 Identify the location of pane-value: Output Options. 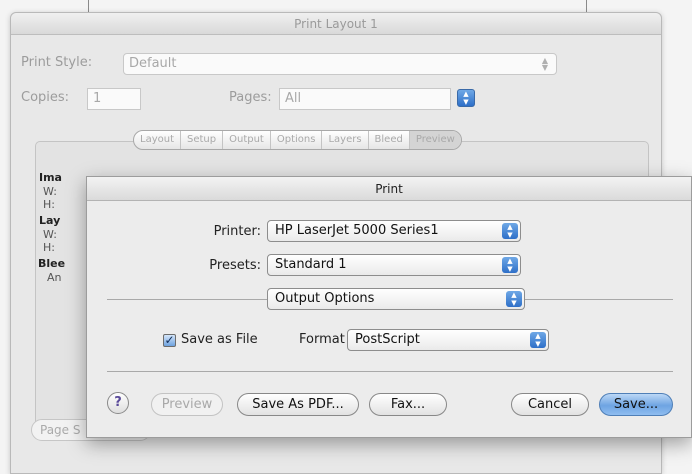
(325, 298).